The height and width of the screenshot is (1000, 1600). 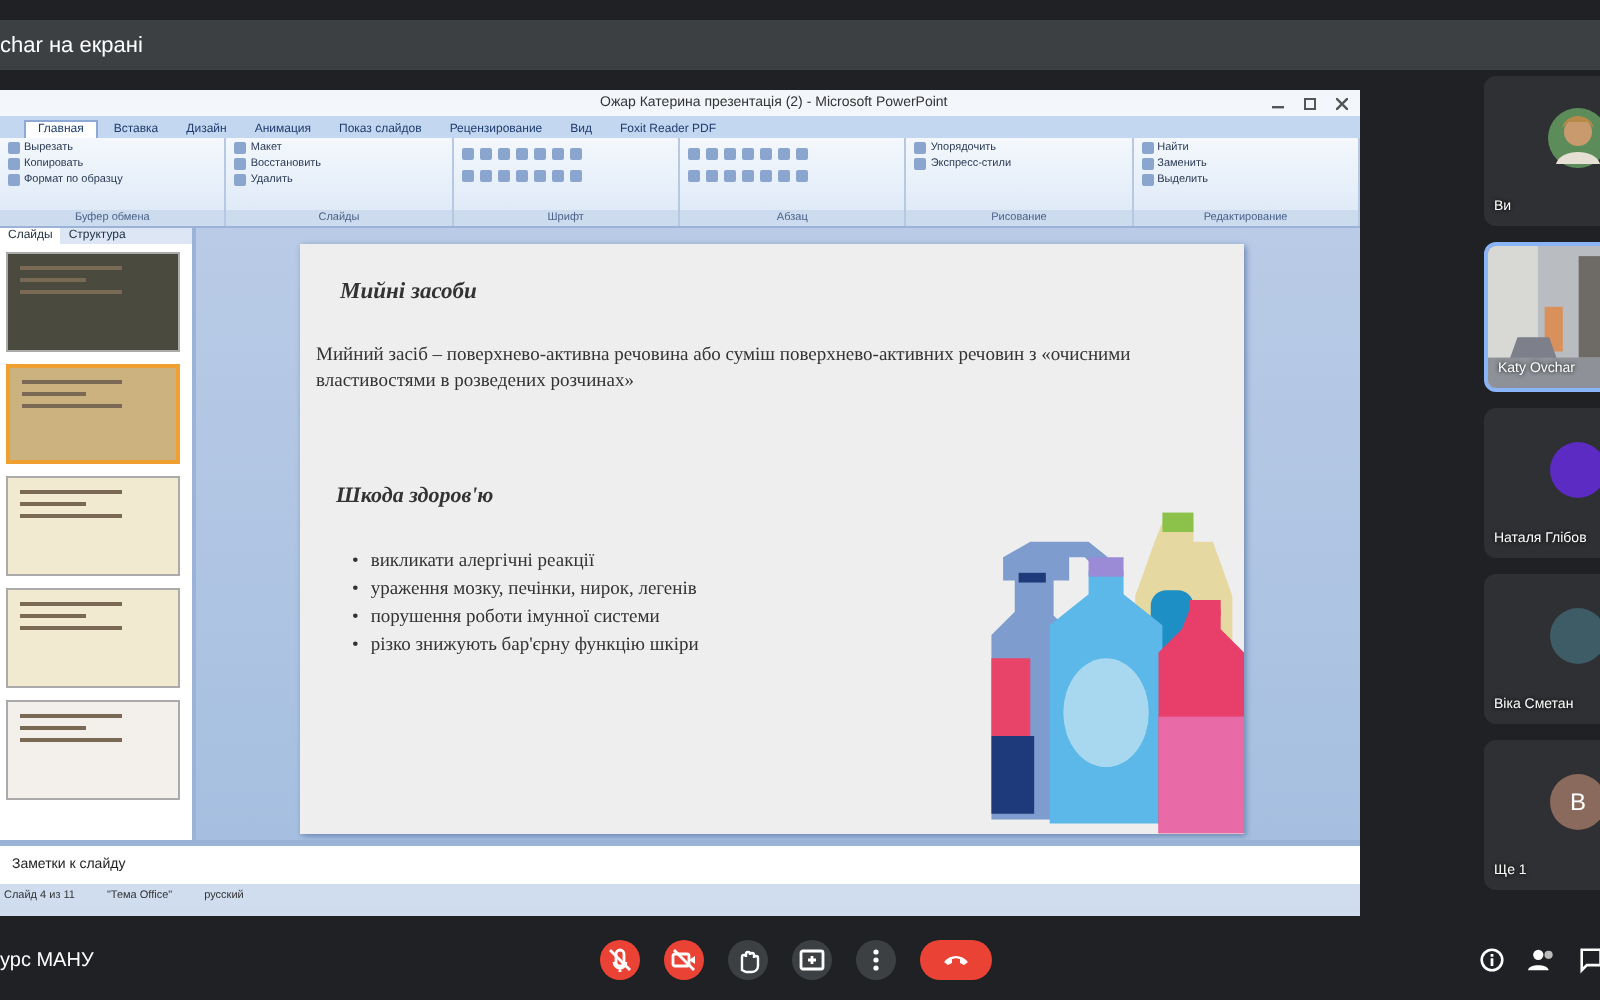 What do you see at coordinates (534, 646) in the screenshot?
I see `bullet-item: різко знижують бар'єрну функцію шкіри` at bounding box center [534, 646].